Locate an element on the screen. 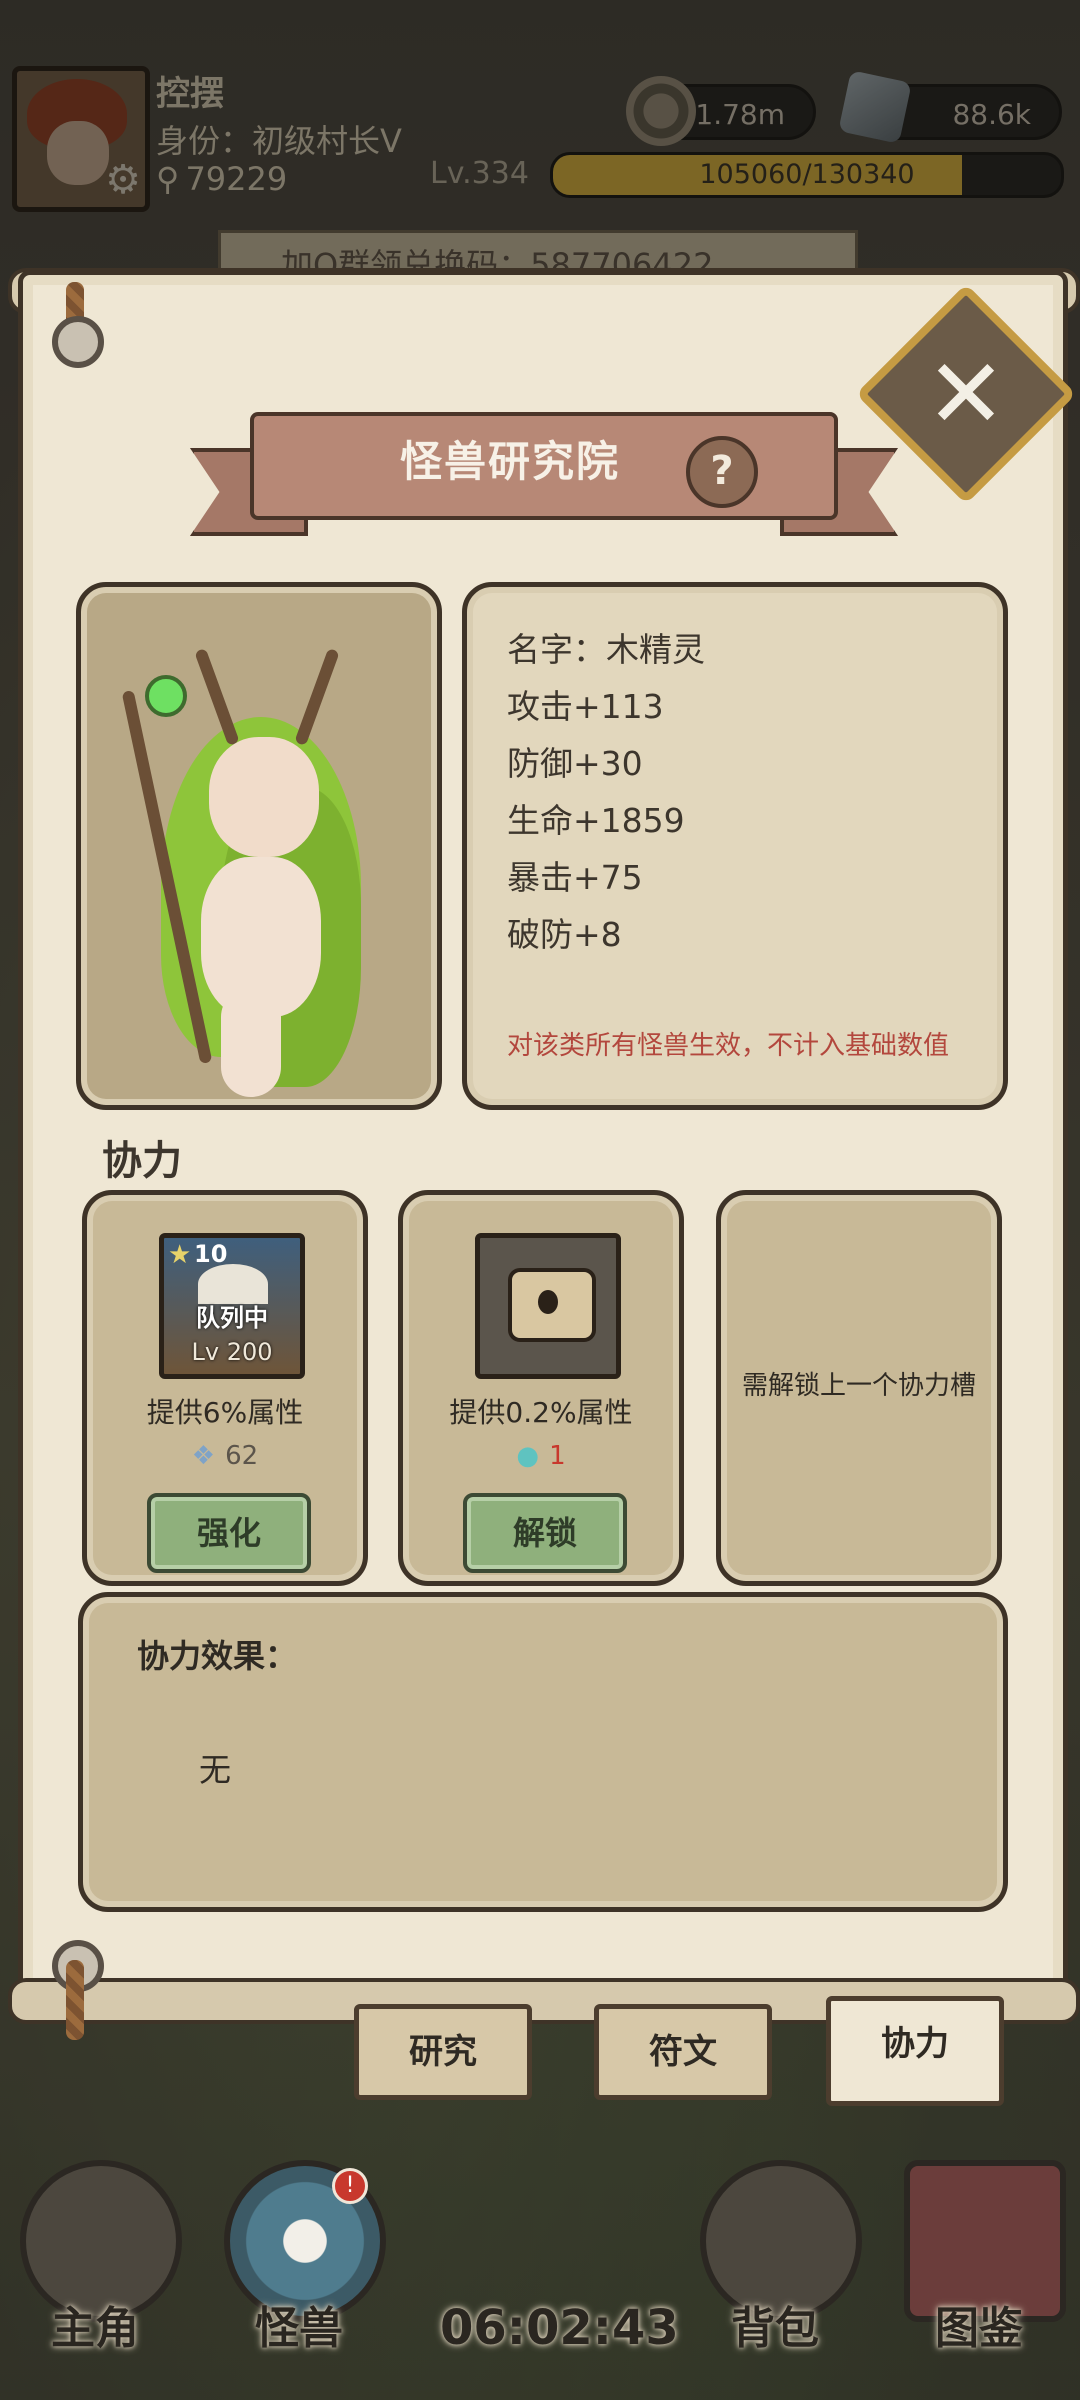 This screenshot has width=1080, height=2400. stat-pierce: 破防+8 is located at coordinates (564, 934).